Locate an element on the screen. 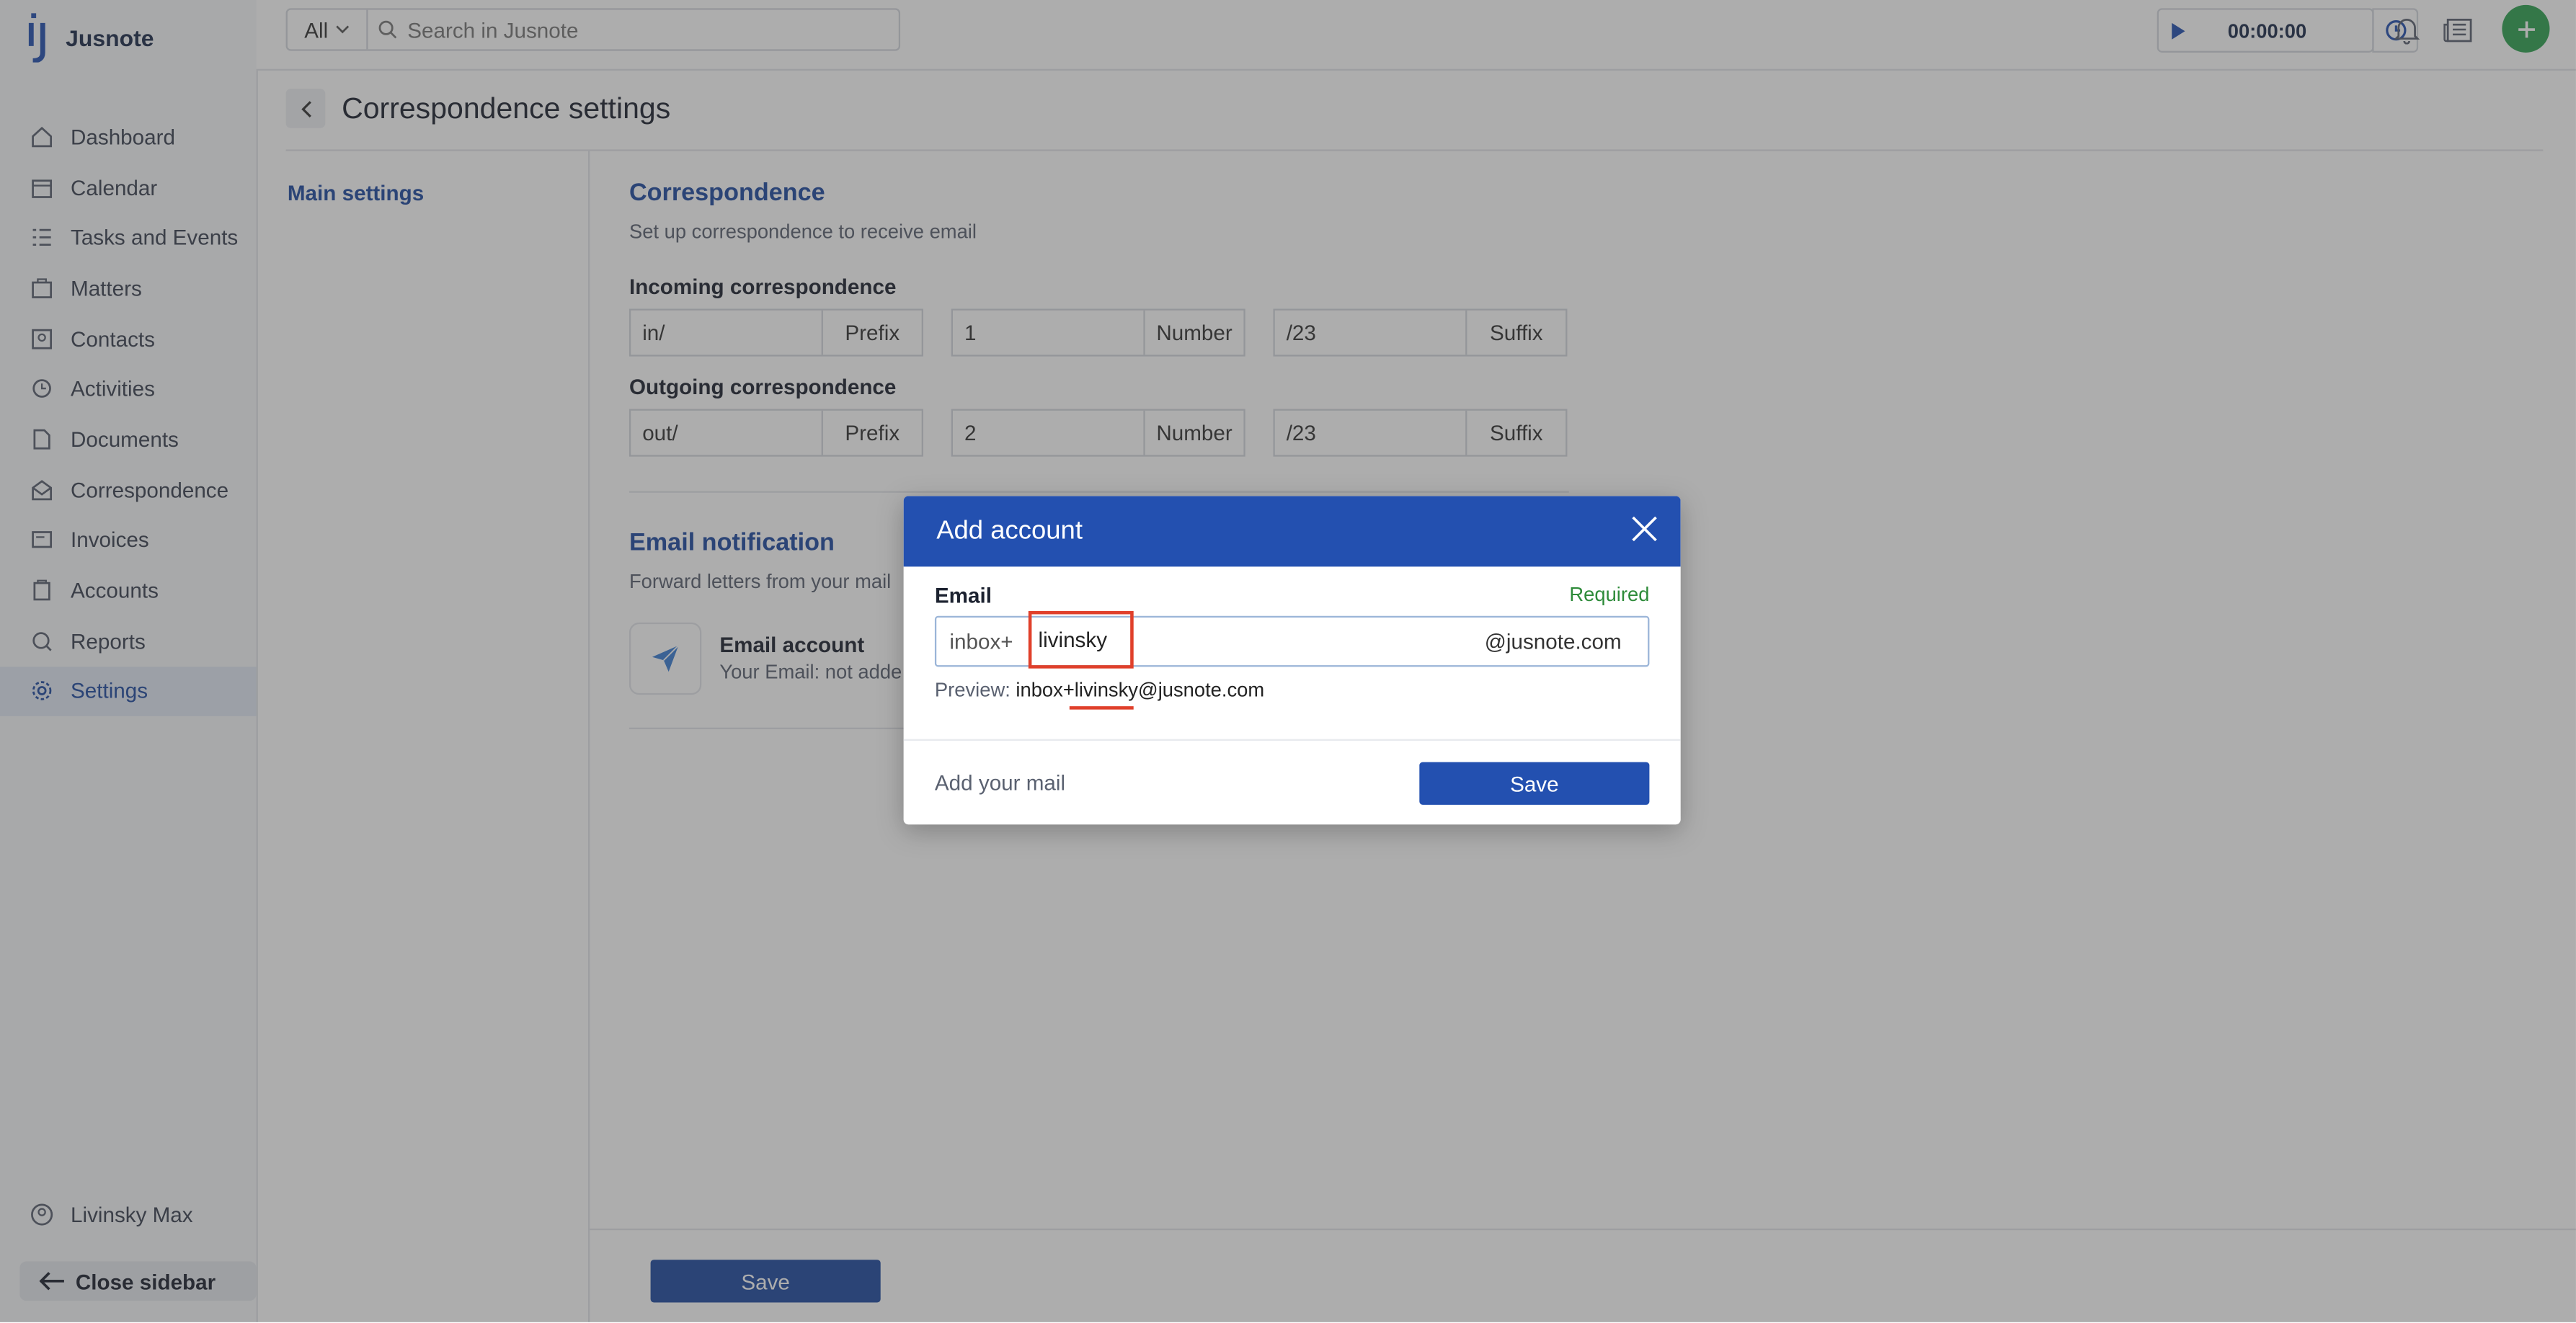 Image resolution: width=2576 pixels, height=1323 pixels. email-preview: Preview: inbox+livinsky@jusnote.com is located at coordinates (1099, 689).